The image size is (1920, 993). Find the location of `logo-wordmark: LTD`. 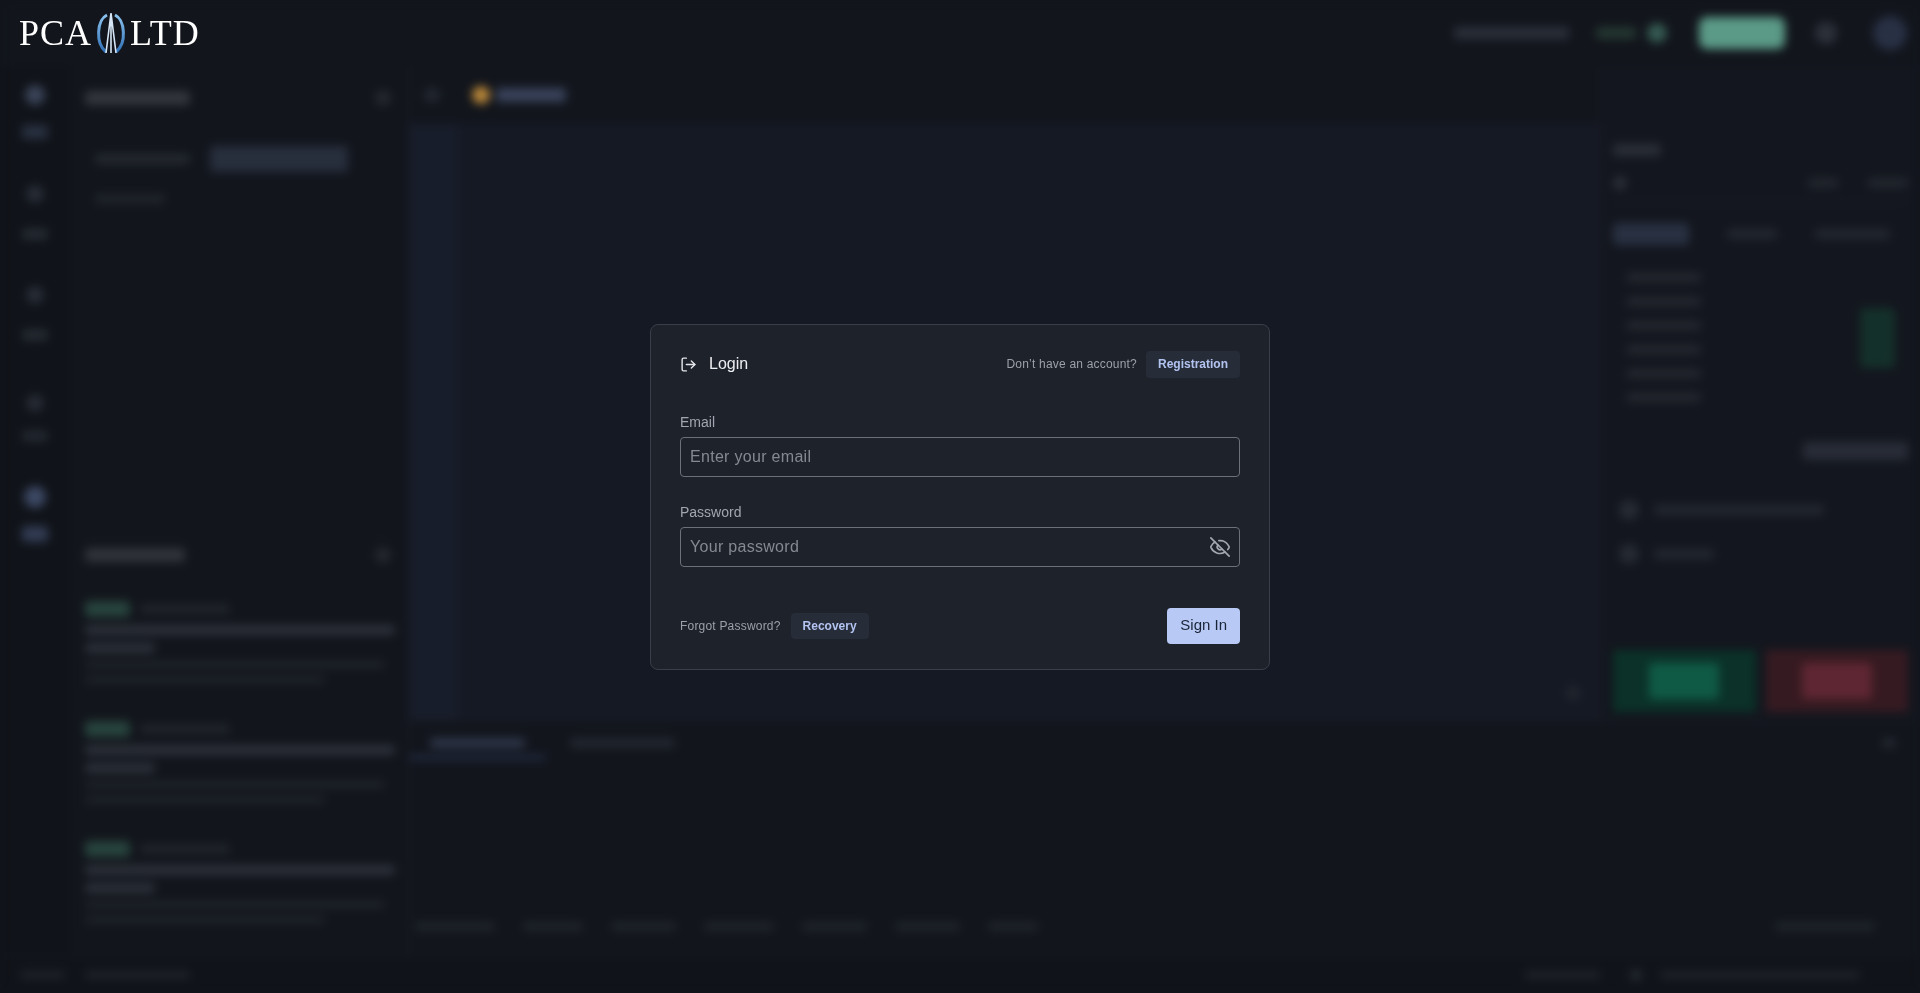

logo-wordmark: LTD is located at coordinates (165, 33).